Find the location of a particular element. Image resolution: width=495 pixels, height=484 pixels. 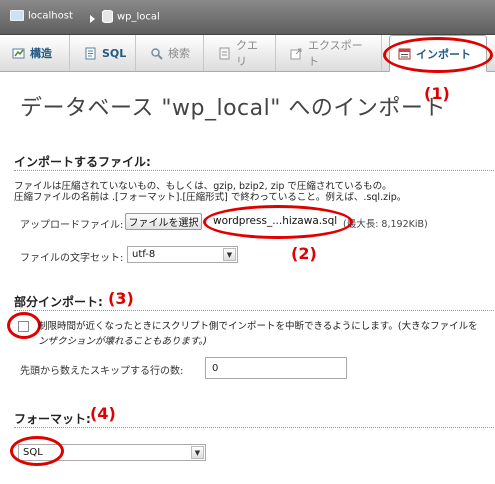

tab-structure: 構造 is located at coordinates (37, 53).